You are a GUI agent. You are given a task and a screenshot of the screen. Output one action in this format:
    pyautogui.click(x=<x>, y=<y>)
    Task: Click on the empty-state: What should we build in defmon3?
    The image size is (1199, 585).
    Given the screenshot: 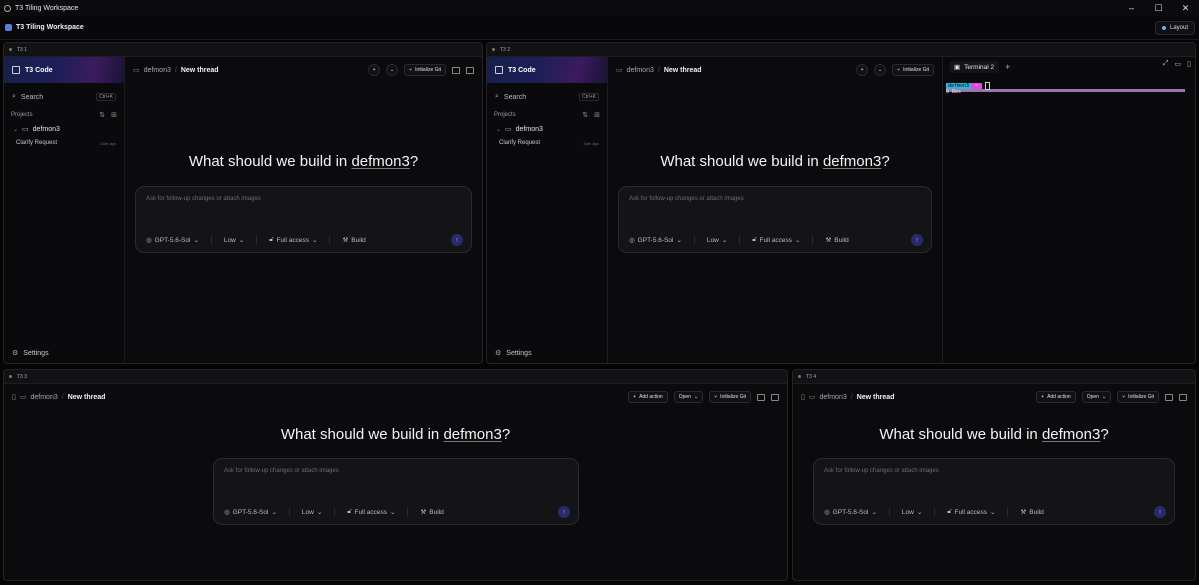 What is the action you would take?
    pyautogui.click(x=395, y=434)
    